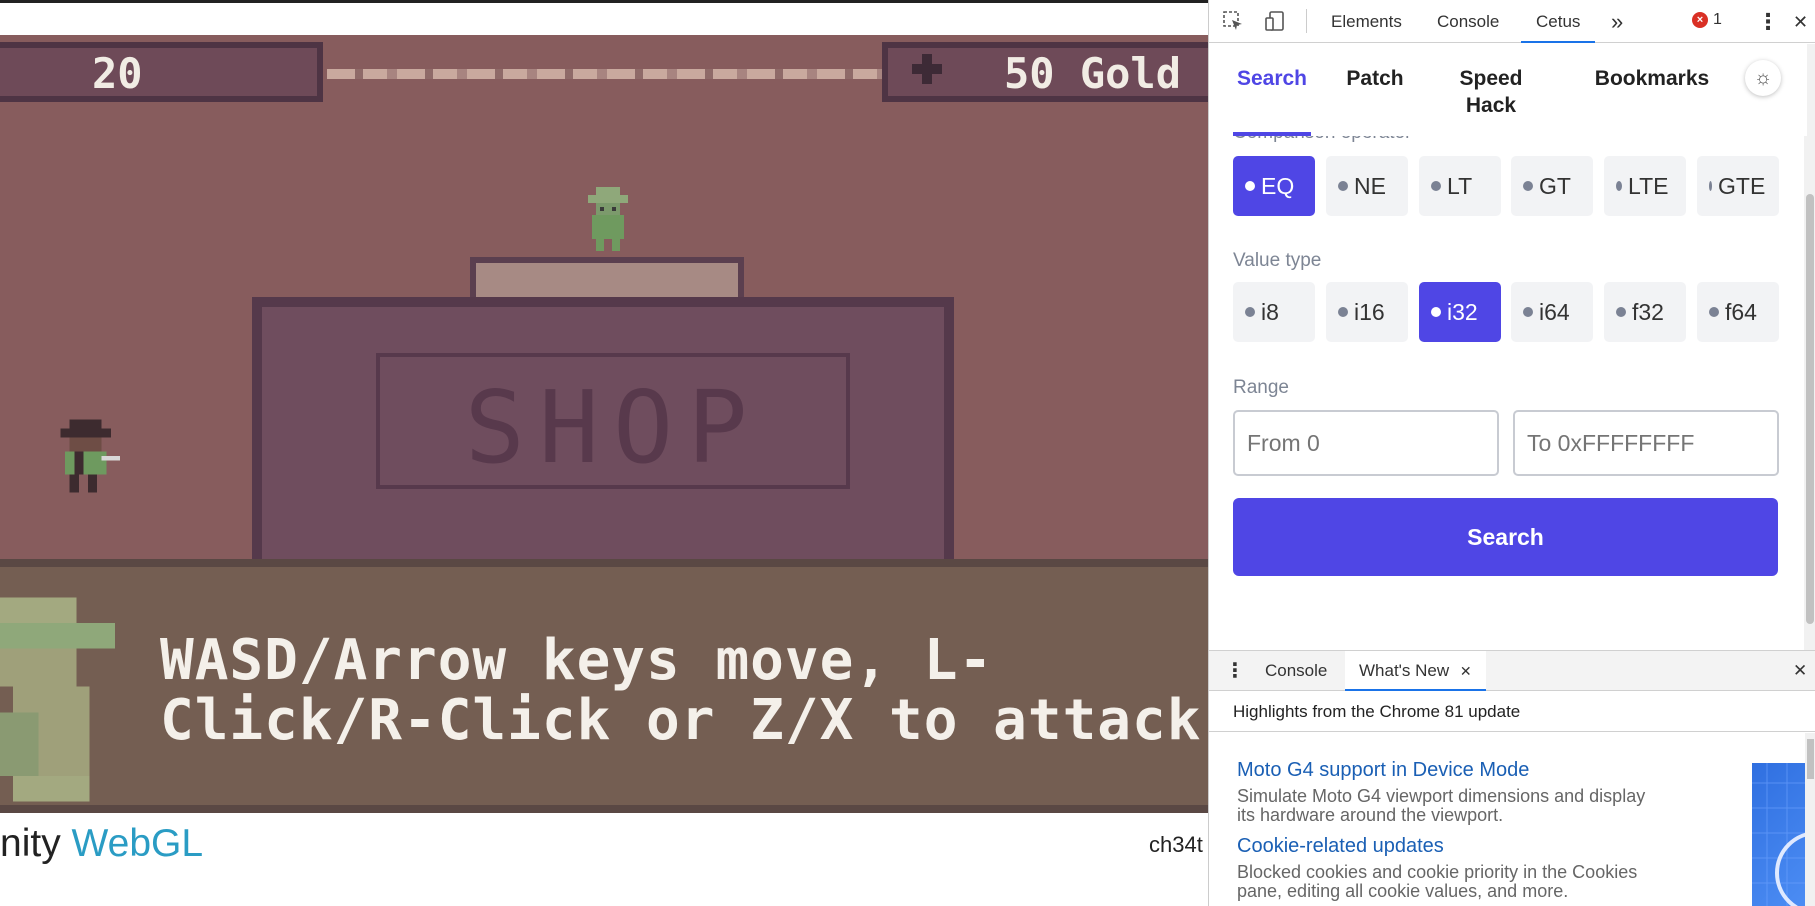 The height and width of the screenshot is (906, 1815). I want to click on active-nav-indicator, so click(1272, 134).